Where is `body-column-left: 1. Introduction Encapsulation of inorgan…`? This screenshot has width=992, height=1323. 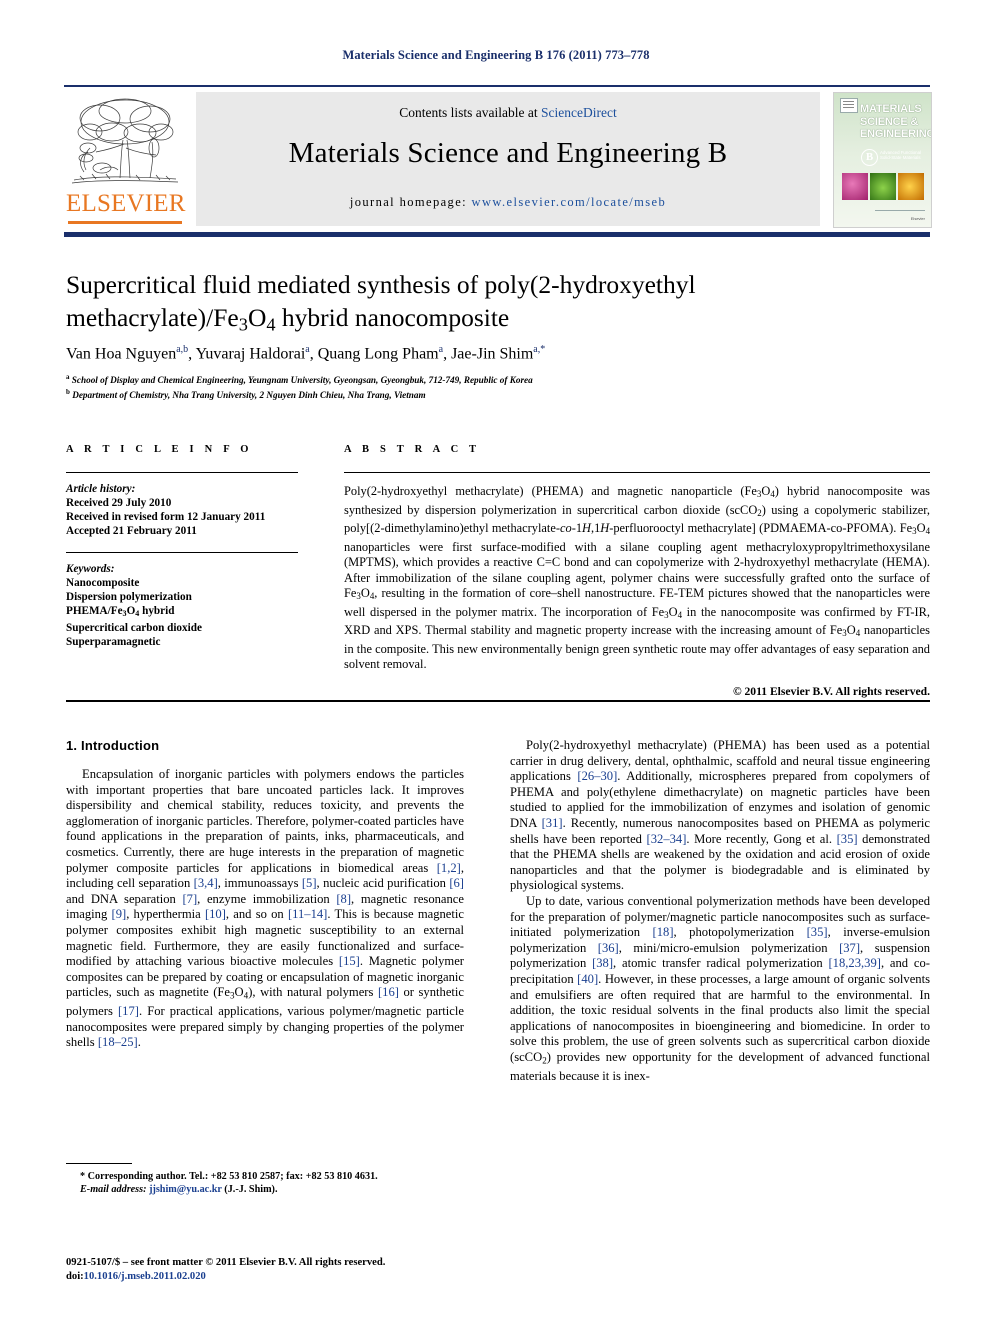
body-column-left: 1. Introduction Encapsulation of inorgan… is located at coordinates (265, 894).